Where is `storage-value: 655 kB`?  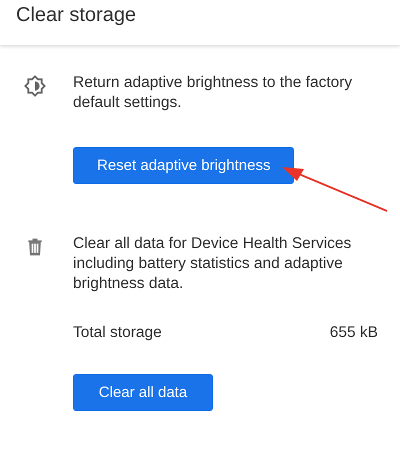 storage-value: 655 kB is located at coordinates (354, 333).